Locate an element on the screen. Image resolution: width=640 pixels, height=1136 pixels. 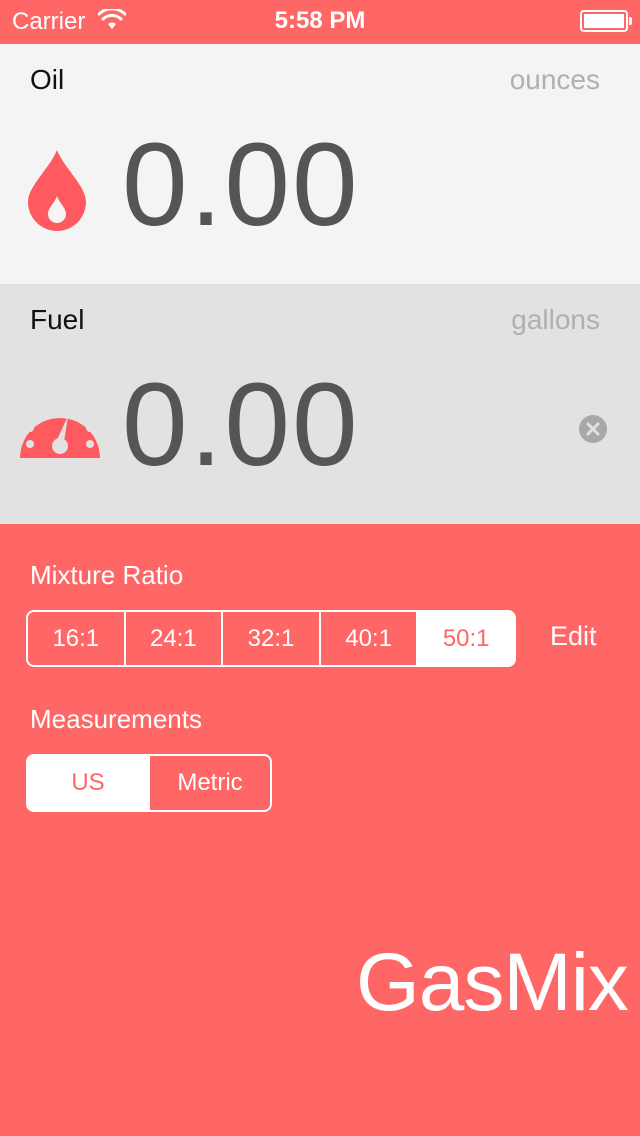
clock: 5:58 PM is located at coordinates (320, 20).